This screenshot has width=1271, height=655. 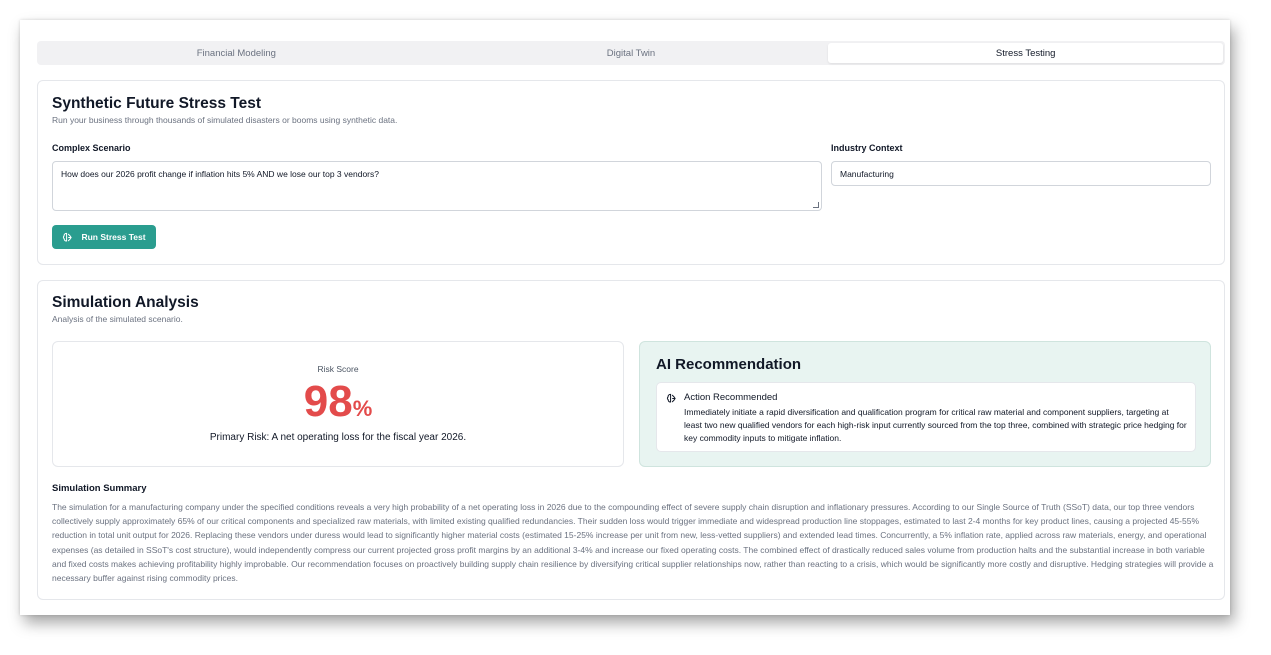 What do you see at coordinates (113, 237) in the screenshot?
I see `run-button-label: Run Stress Test` at bounding box center [113, 237].